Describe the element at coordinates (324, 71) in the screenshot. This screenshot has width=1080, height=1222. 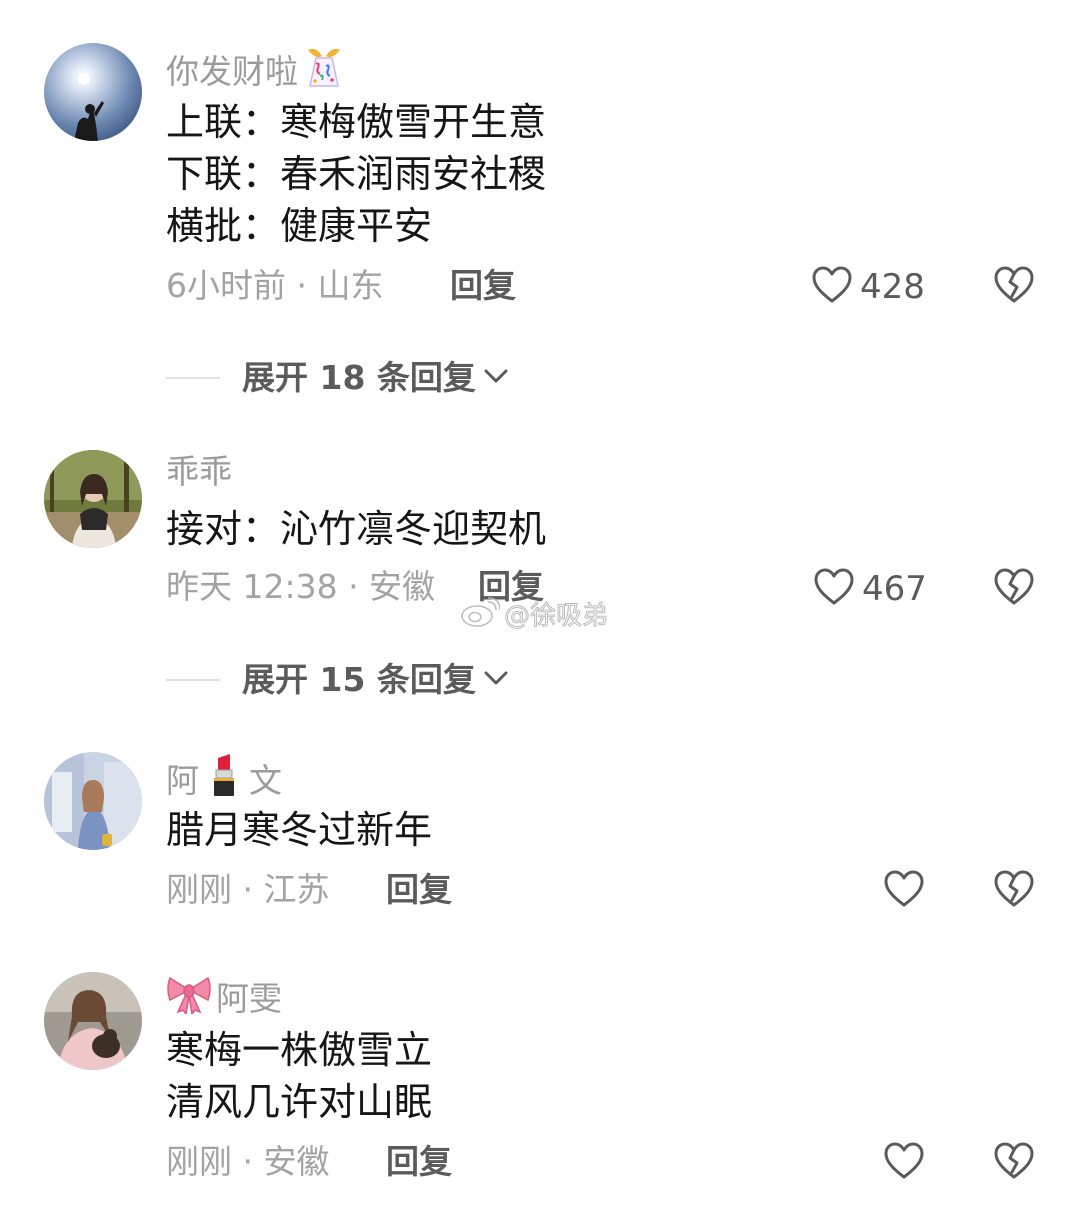
I see `confetti-icon` at that location.